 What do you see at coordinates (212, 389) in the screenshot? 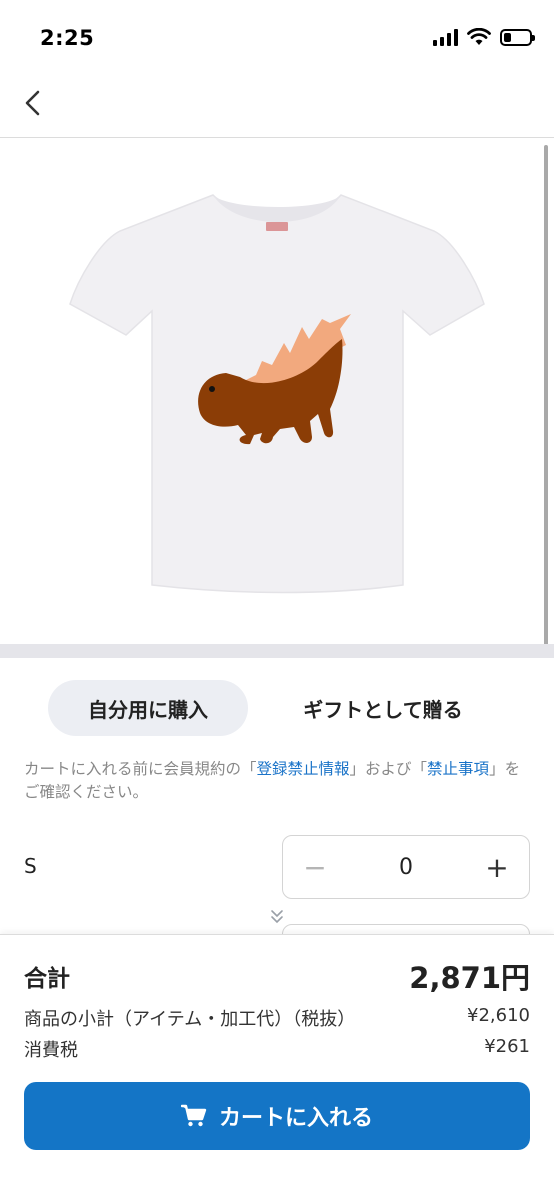
I see `creature-eye` at bounding box center [212, 389].